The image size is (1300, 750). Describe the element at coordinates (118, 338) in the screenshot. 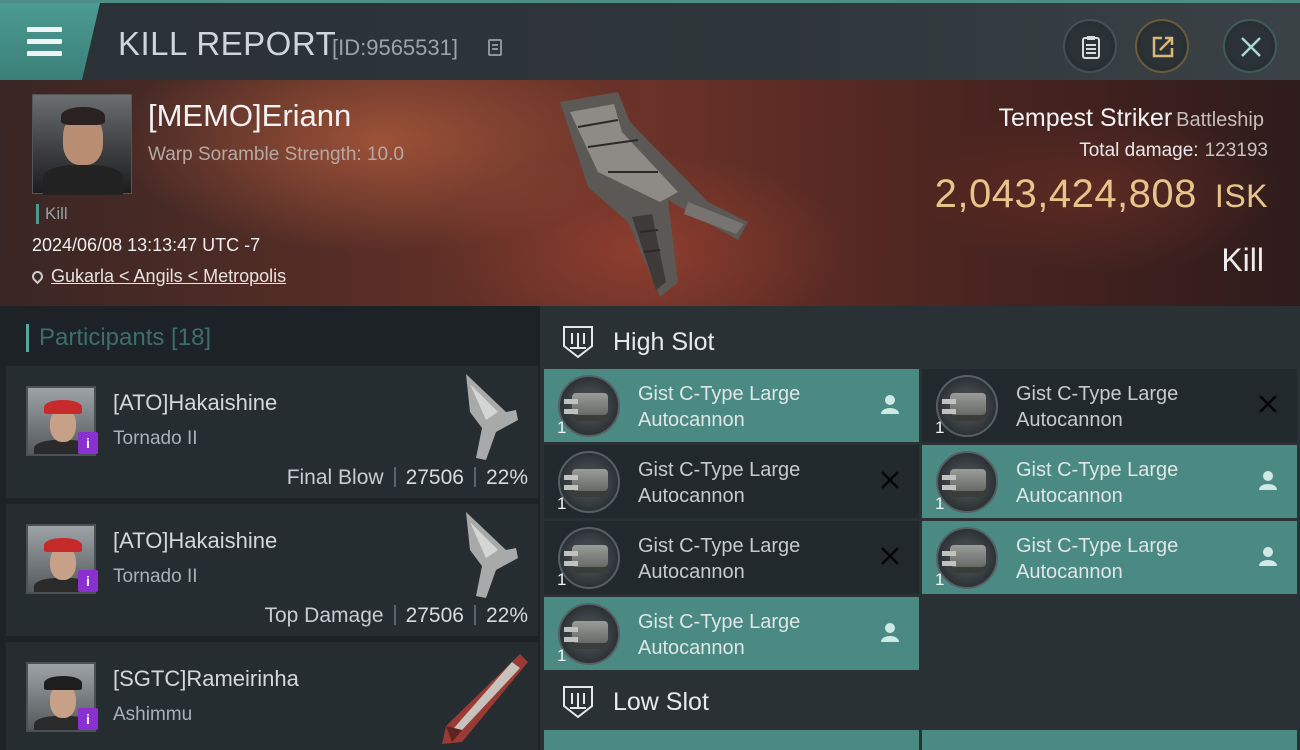

I see `participants-header: Participants [18]` at that location.